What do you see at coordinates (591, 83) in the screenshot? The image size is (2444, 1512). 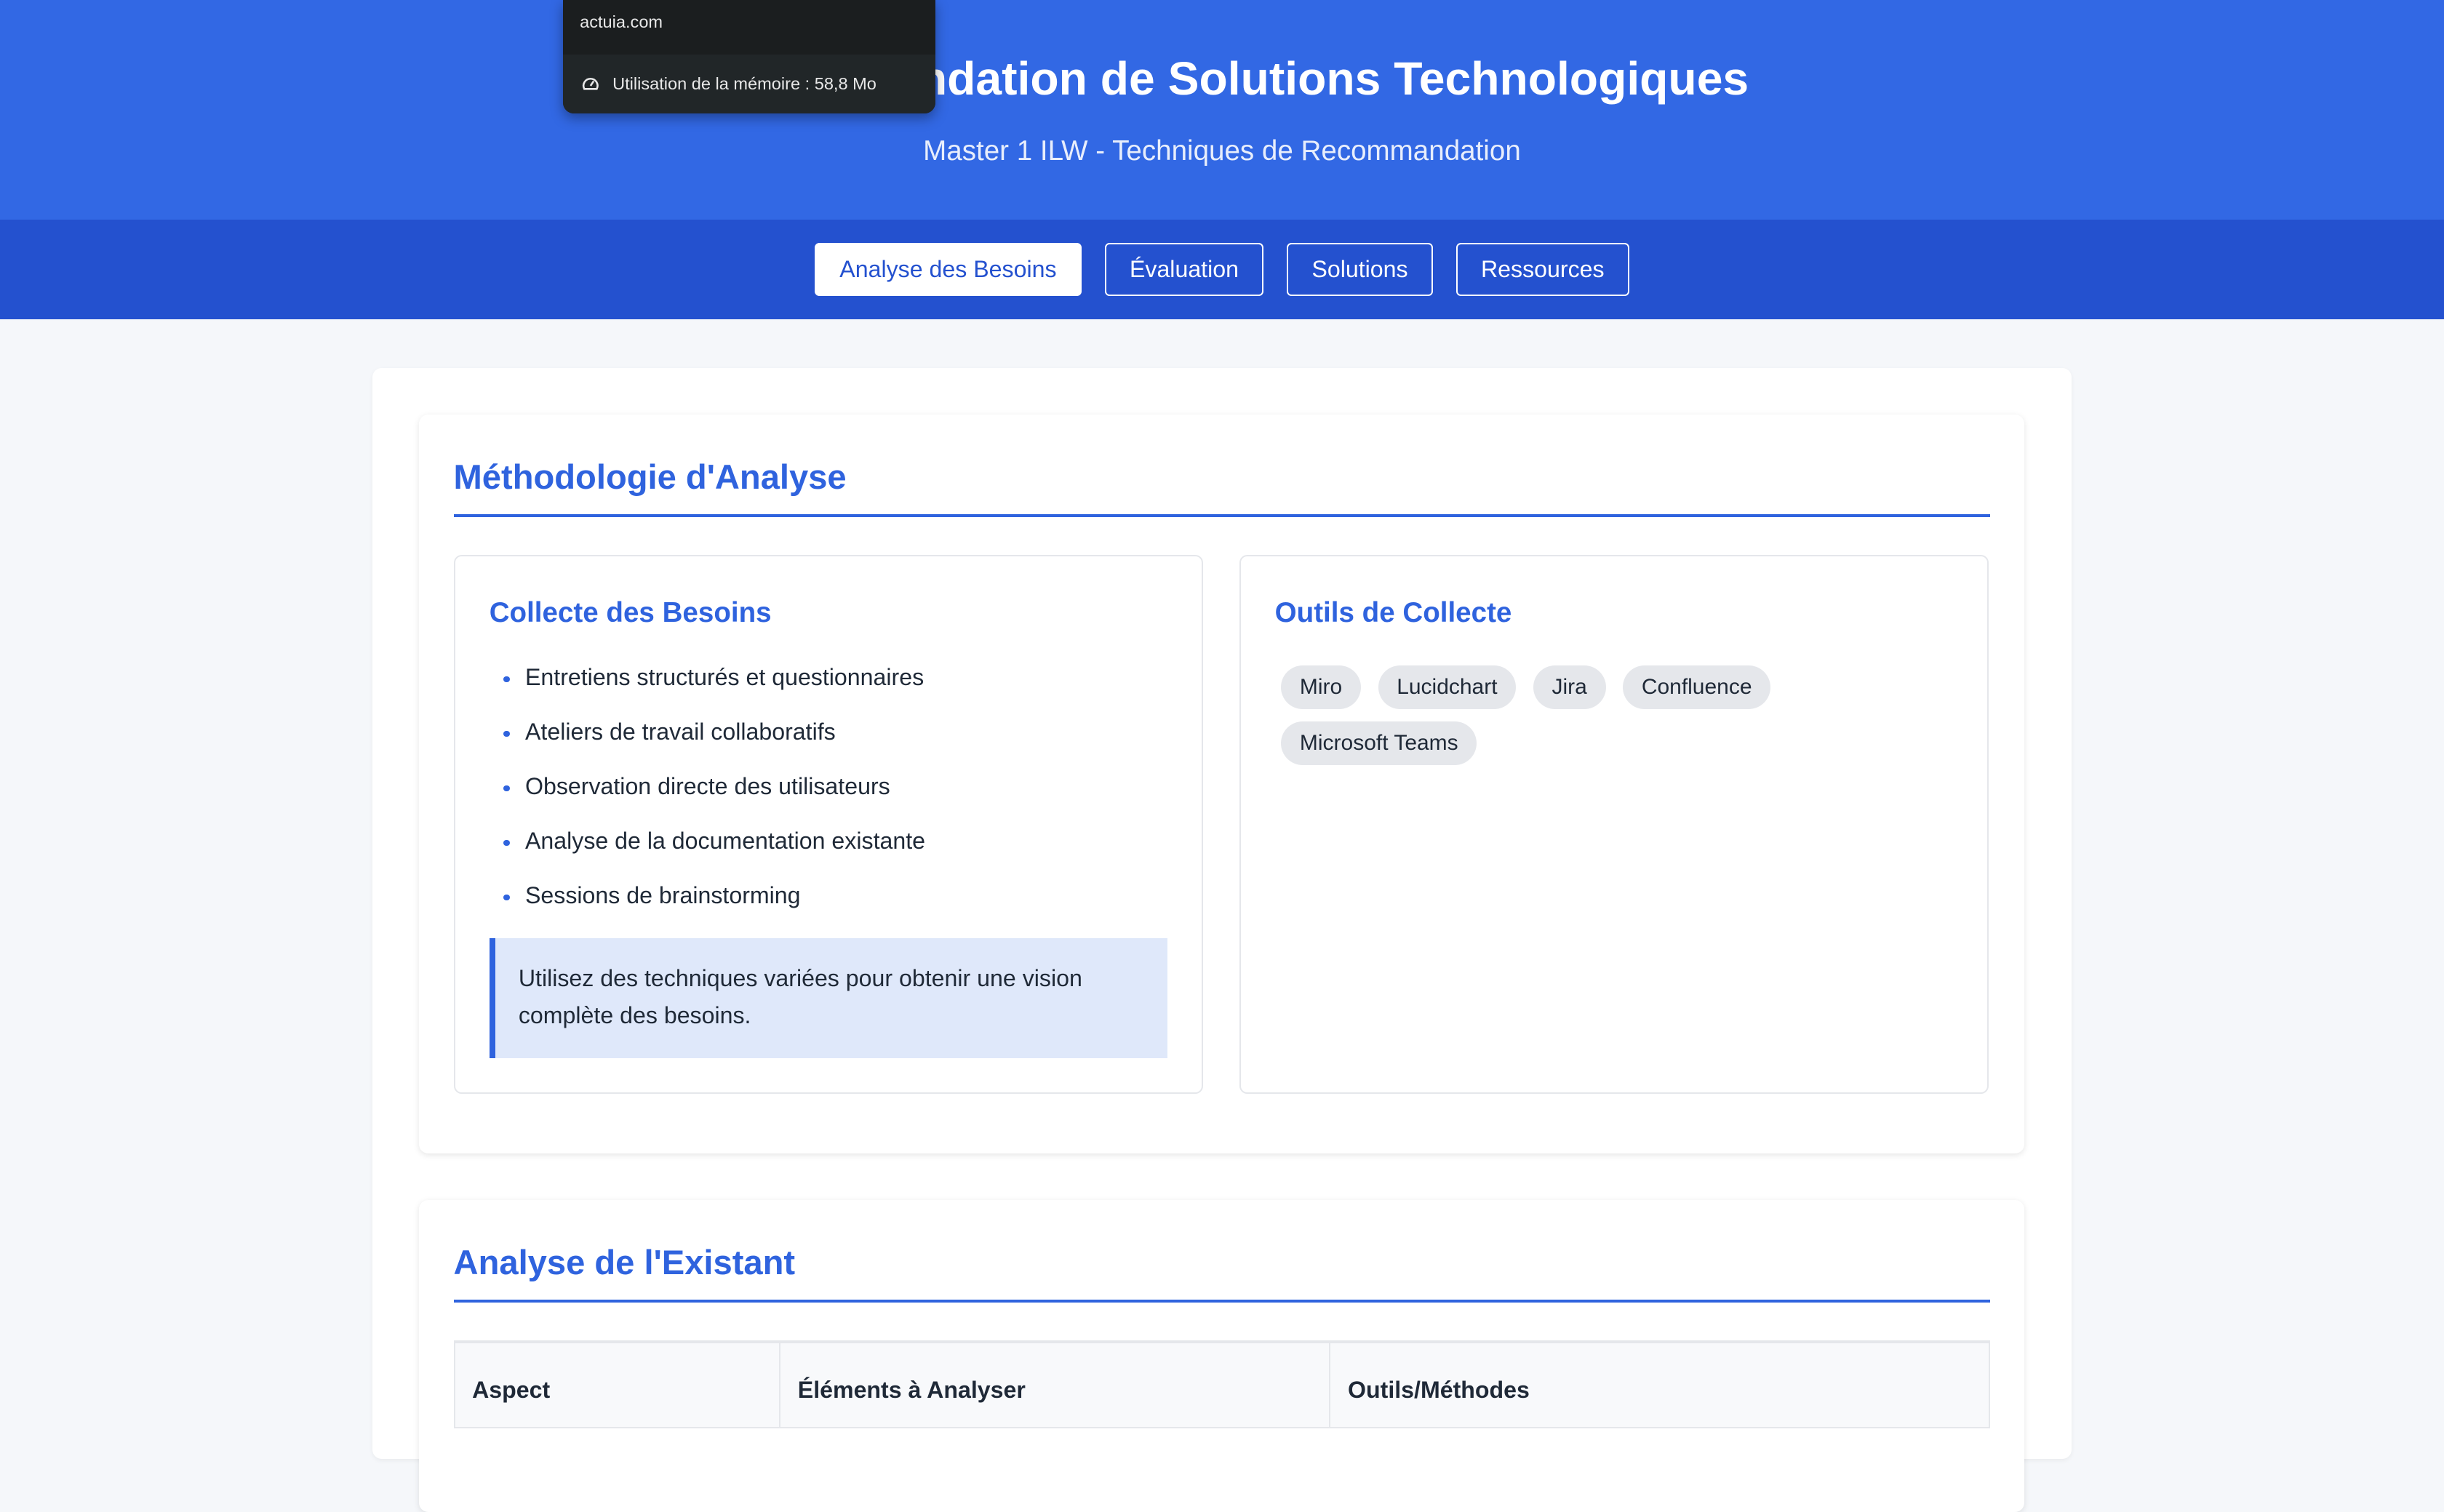 I see `gauge-icon` at bounding box center [591, 83].